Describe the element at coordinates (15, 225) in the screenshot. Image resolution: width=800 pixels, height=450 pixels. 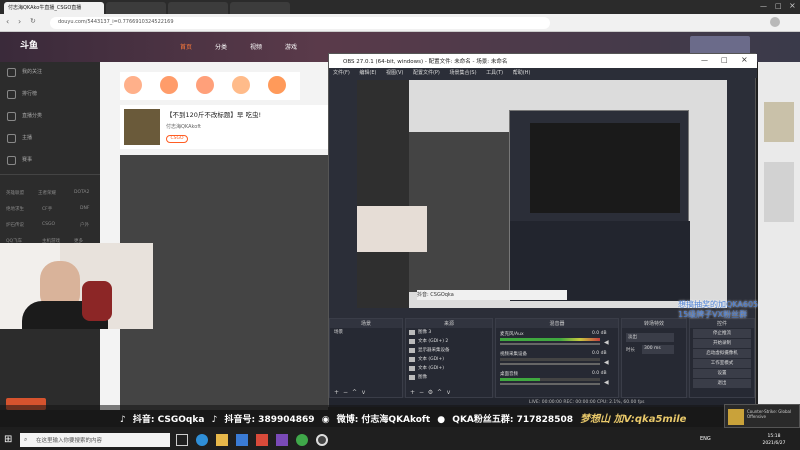
I see `category-link: 炉石传说` at that location.